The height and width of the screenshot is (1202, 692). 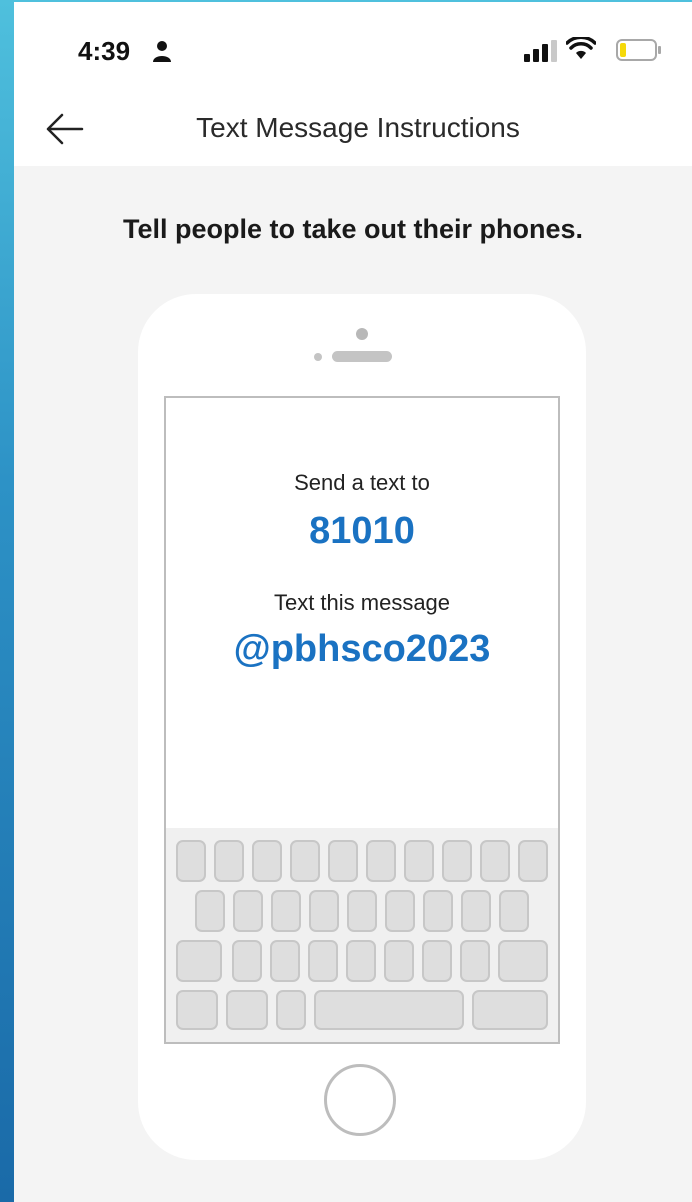 What do you see at coordinates (362, 334) in the screenshot?
I see `phone-camera` at bounding box center [362, 334].